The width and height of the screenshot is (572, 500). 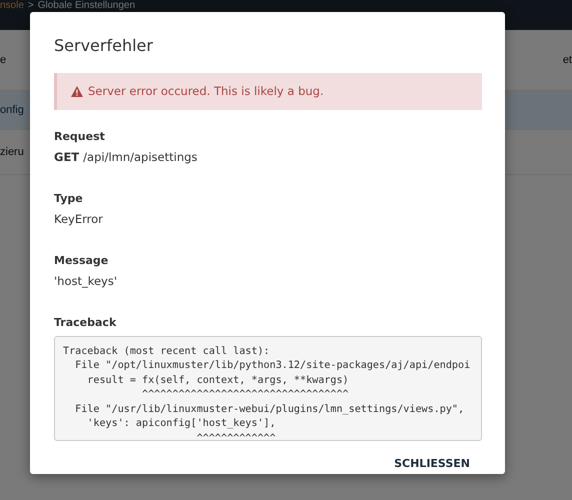 I want to click on row-label: onfig, so click(x=12, y=110).